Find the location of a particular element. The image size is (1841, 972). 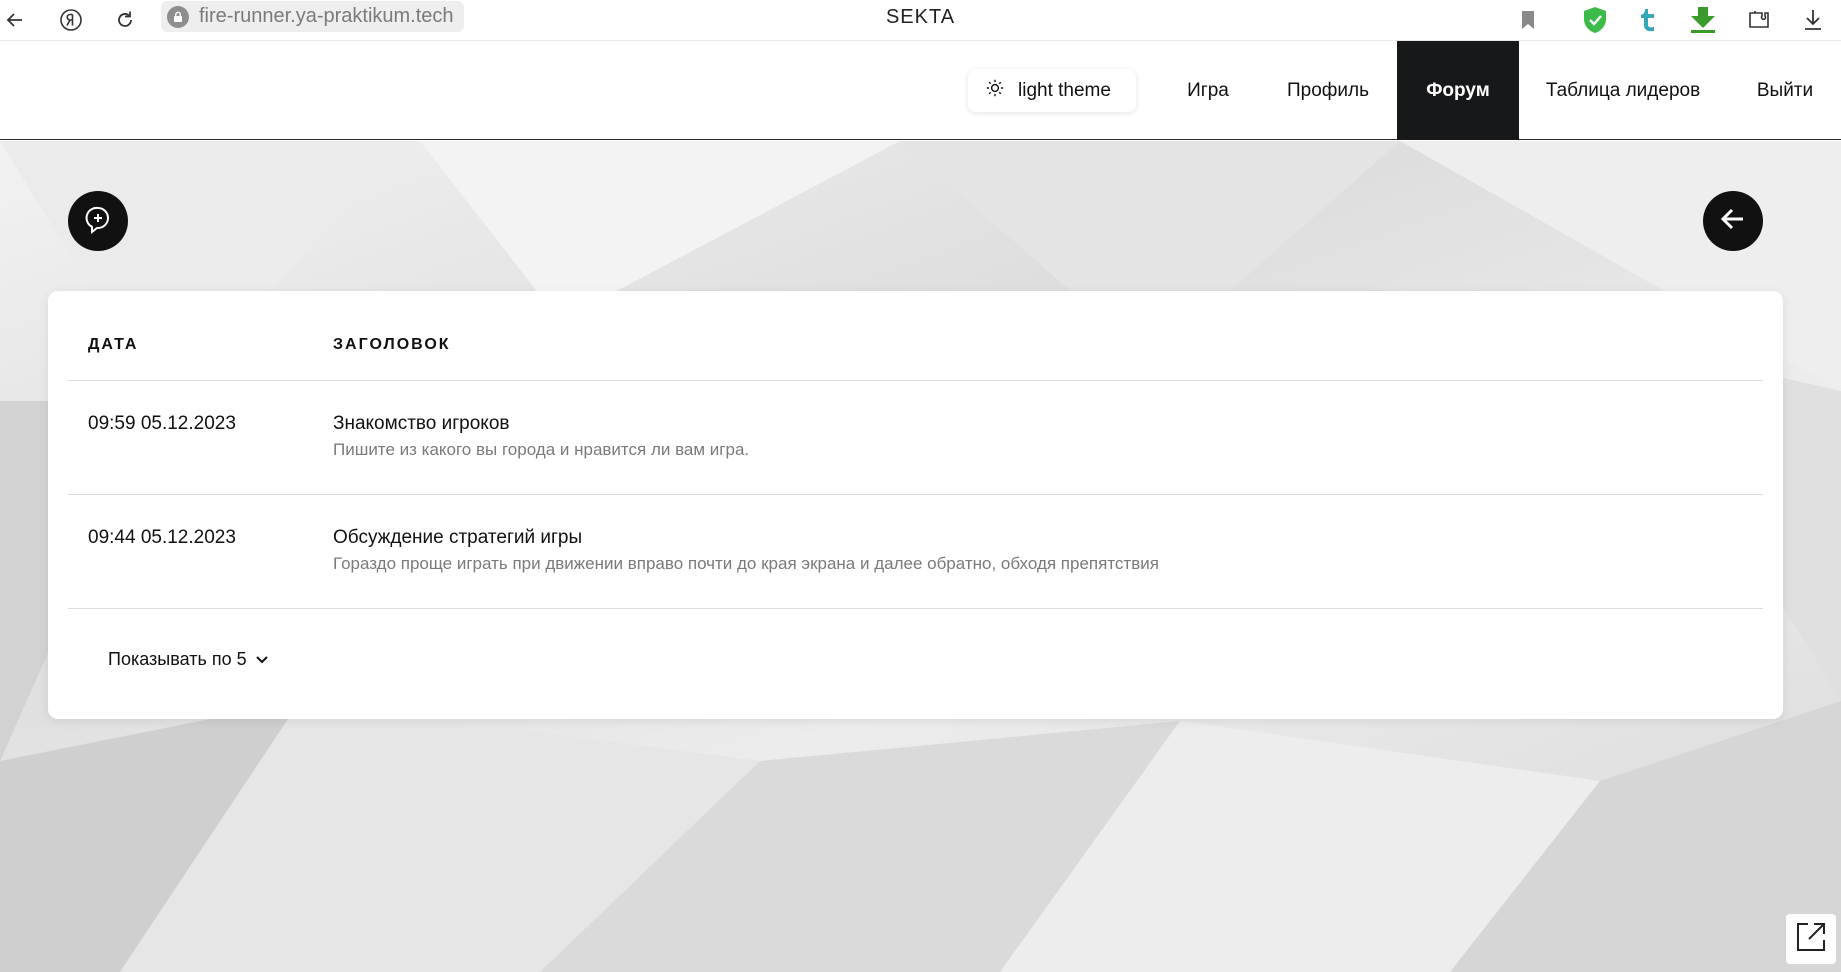

external-link-icon is located at coordinates (1811, 939).